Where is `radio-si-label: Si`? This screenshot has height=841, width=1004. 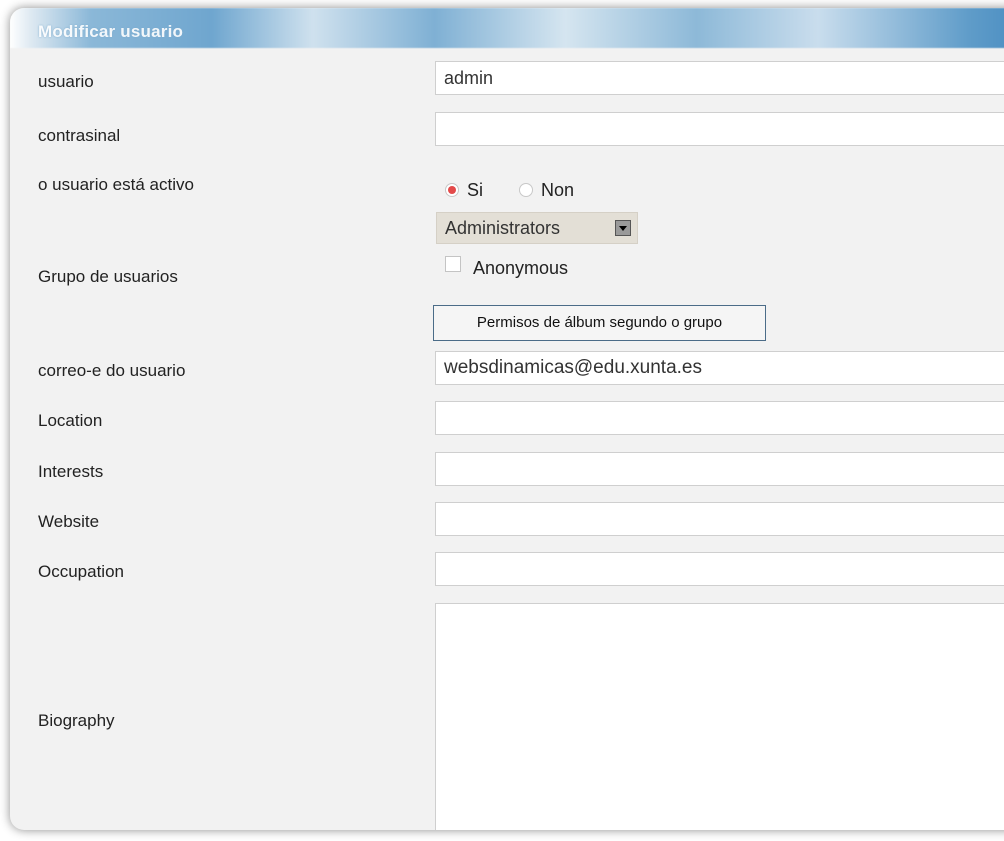 radio-si-label: Si is located at coordinates (475, 189).